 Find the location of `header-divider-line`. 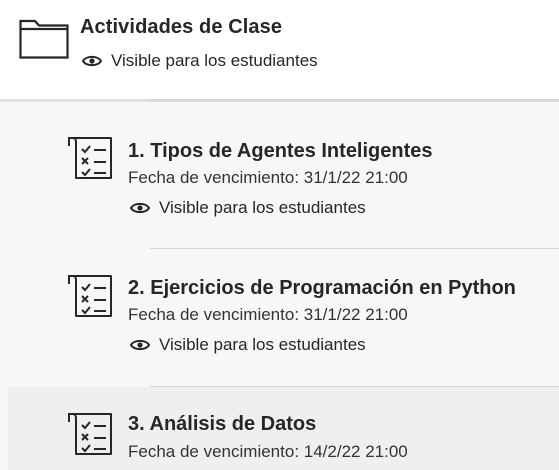

header-divider-line is located at coordinates (354, 99).